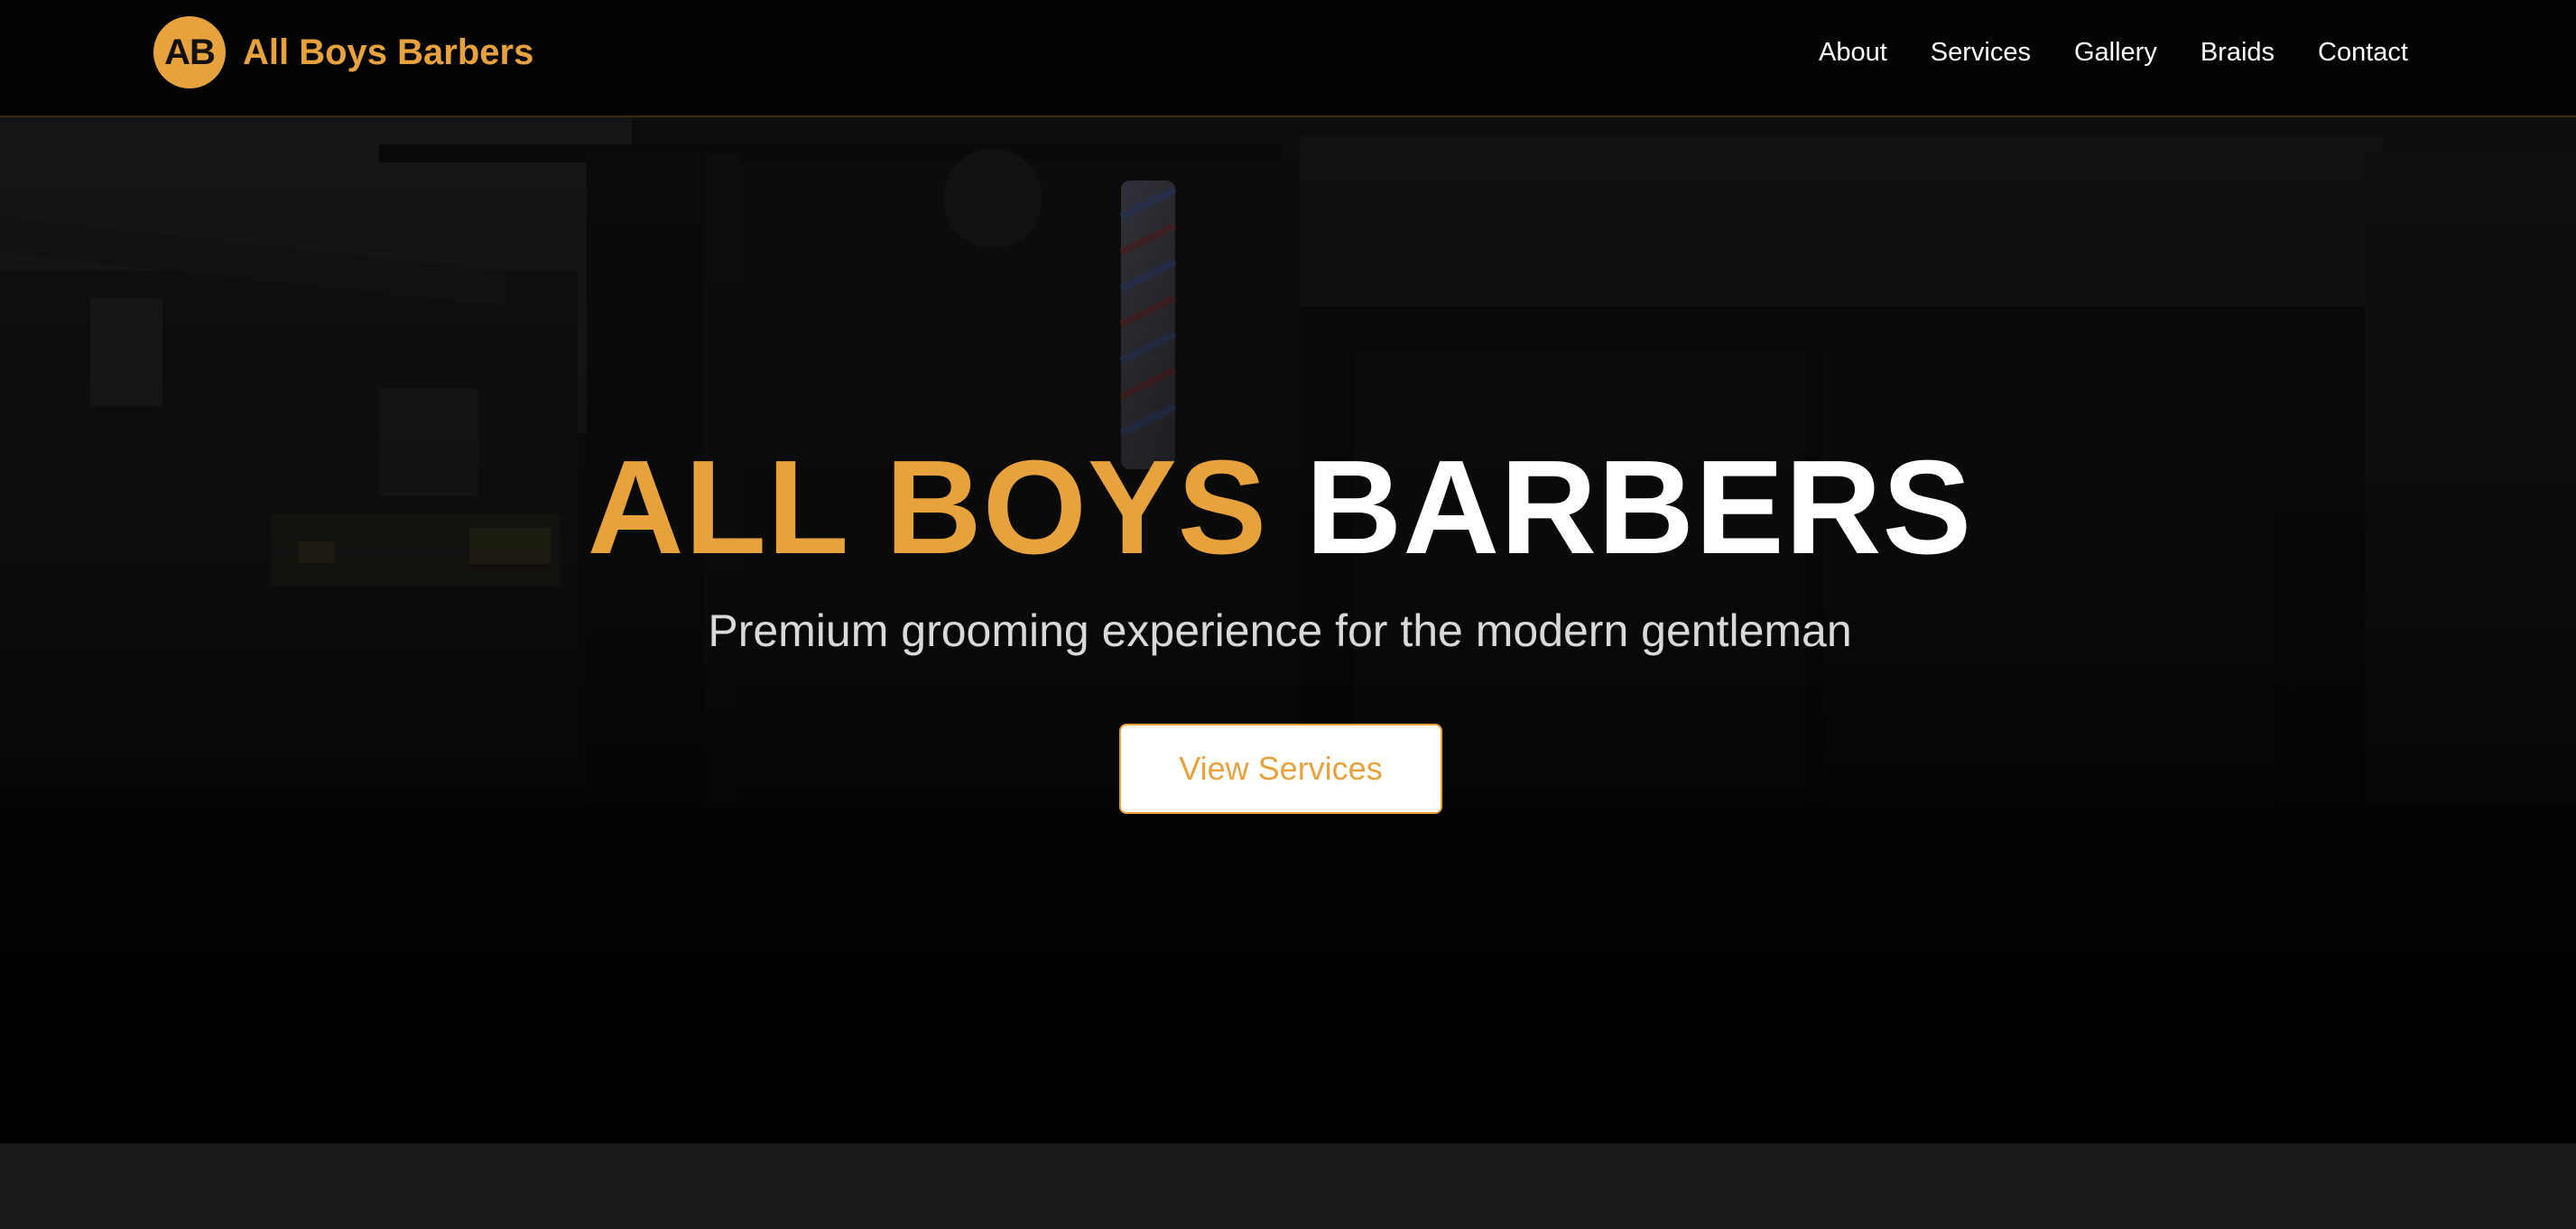 The height and width of the screenshot is (1229, 2576). What do you see at coordinates (388, 52) in the screenshot?
I see `brand-name: All Boys Barbers` at bounding box center [388, 52].